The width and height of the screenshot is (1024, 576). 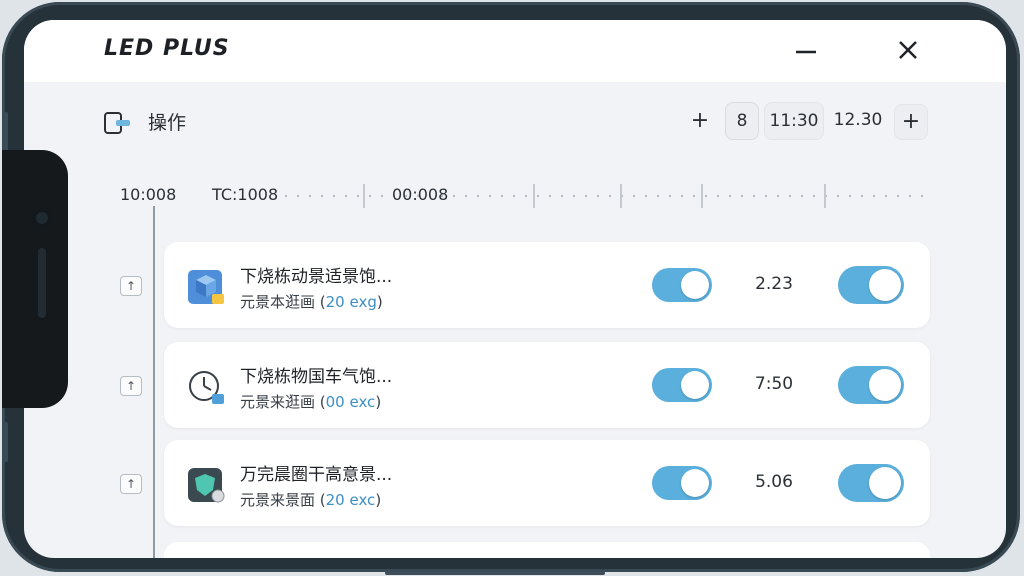 I want to click on import-icon, so click(x=118, y=123).